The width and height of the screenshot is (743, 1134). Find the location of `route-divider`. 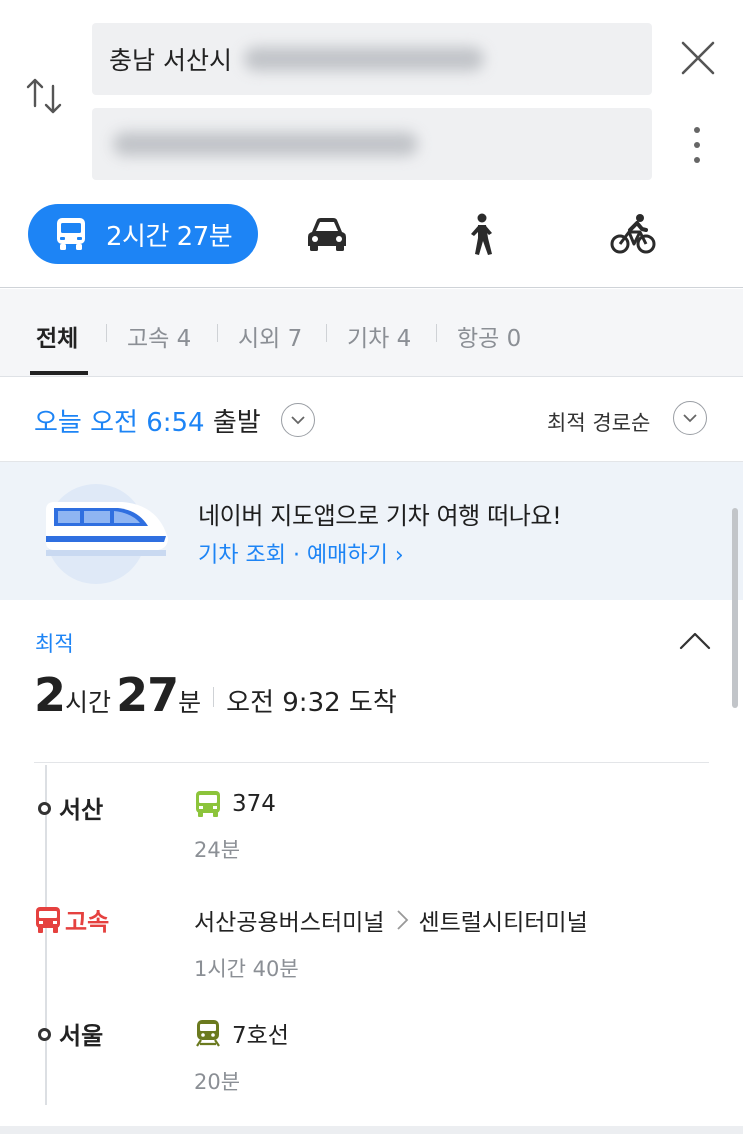

route-divider is located at coordinates (371, 762).